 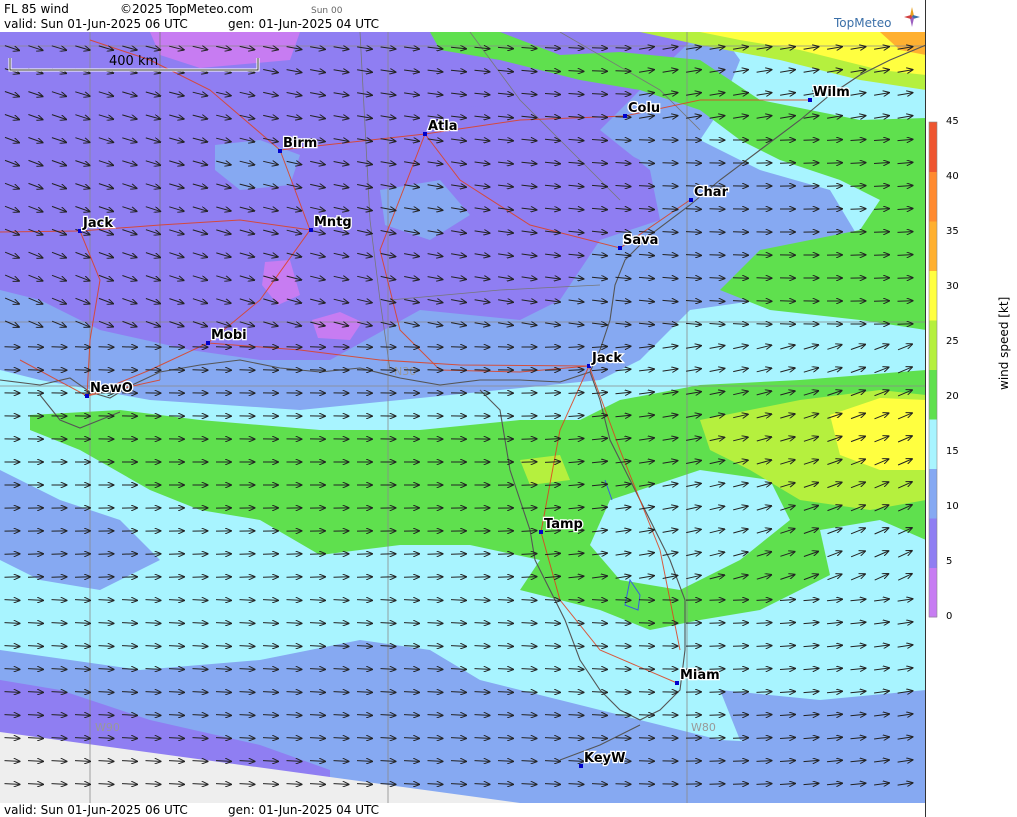 I want to click on city-label: Miam, so click(x=700, y=675).